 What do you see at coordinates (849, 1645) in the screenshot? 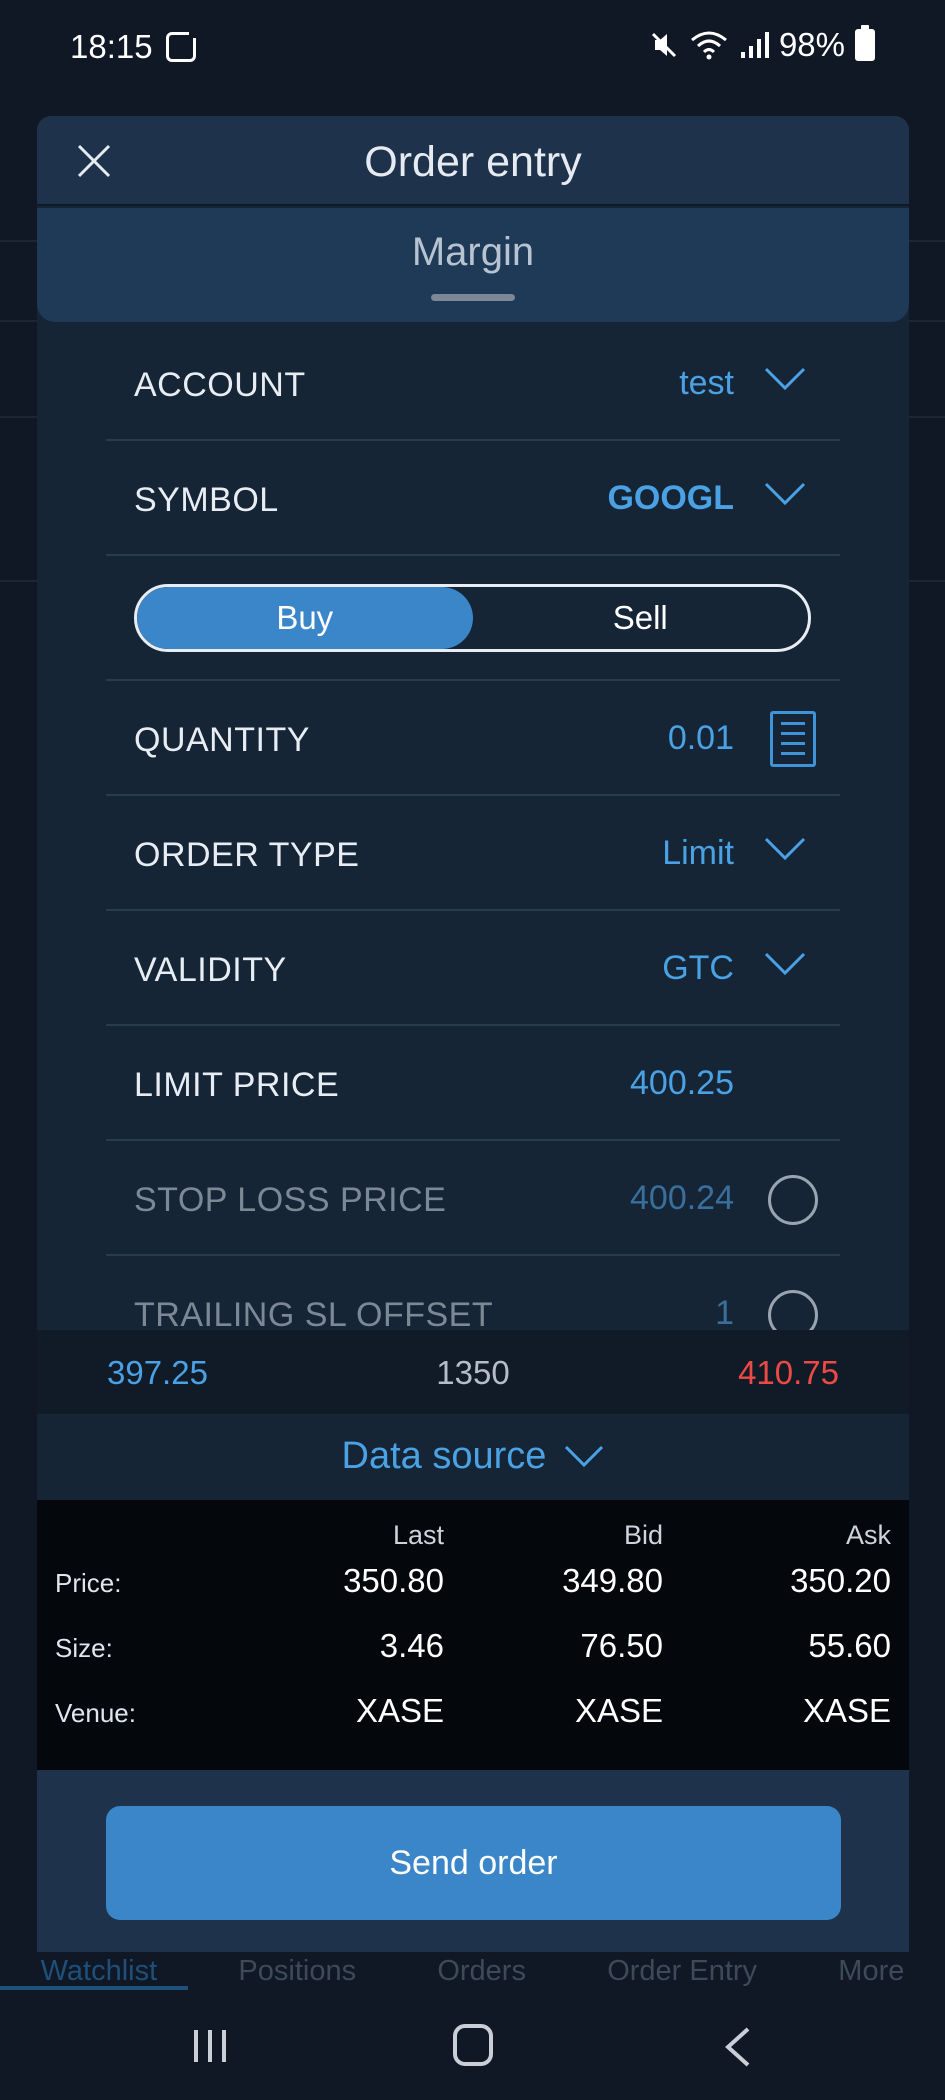
I see `quote-cell: 55.60` at bounding box center [849, 1645].